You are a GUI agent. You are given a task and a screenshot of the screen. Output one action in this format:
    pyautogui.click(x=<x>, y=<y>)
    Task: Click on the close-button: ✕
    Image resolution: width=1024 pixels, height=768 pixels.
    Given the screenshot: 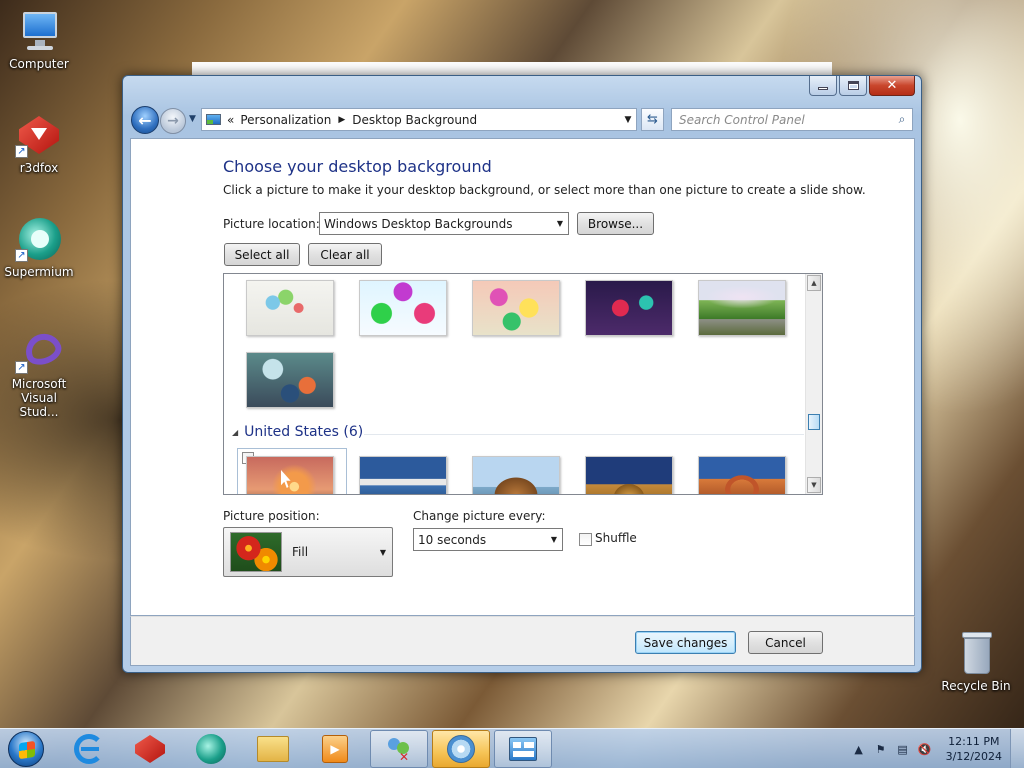 What is the action you would take?
    pyautogui.click(x=892, y=86)
    